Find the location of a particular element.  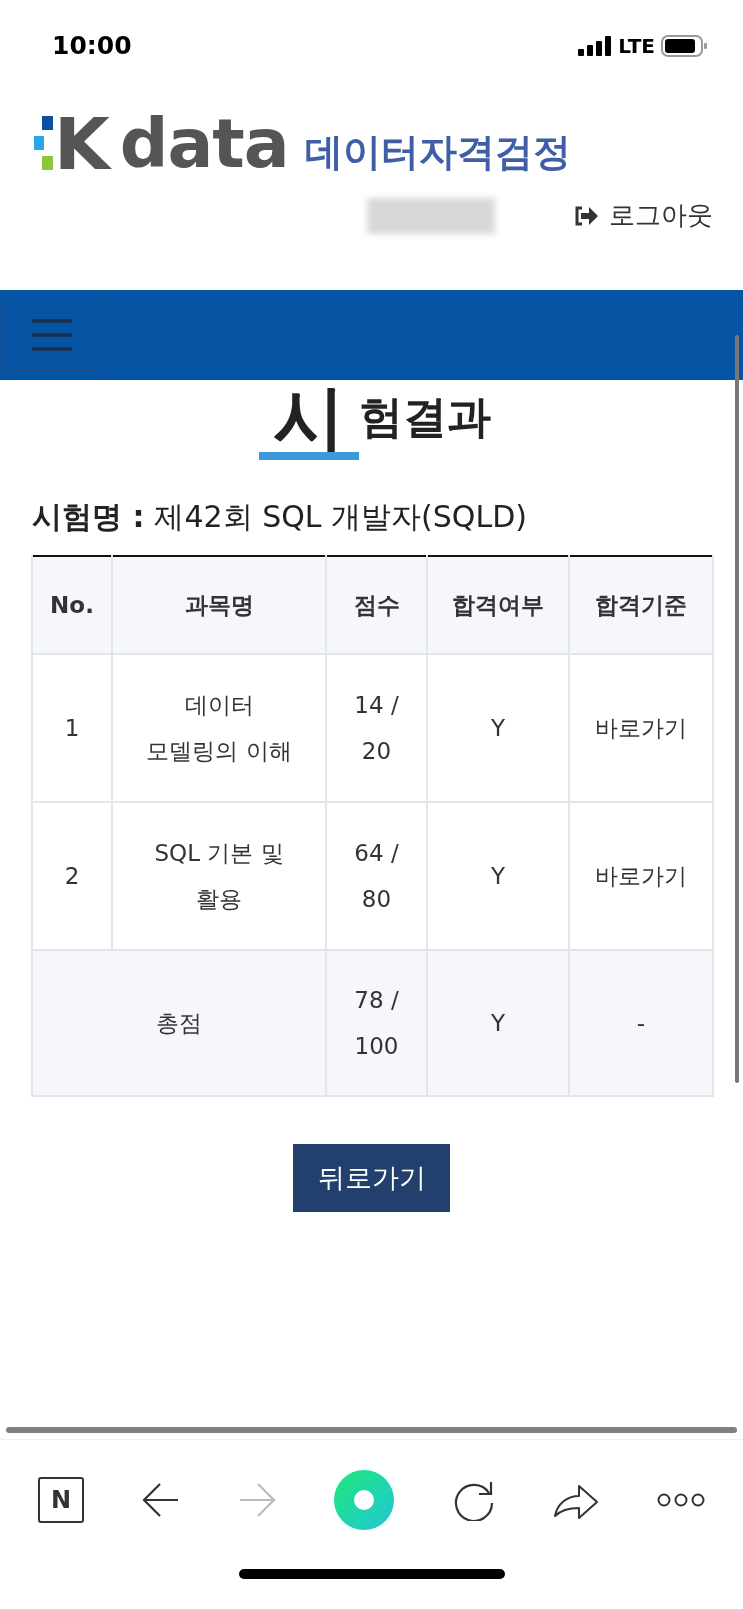

back-button: 뒤로가기 is located at coordinates (371, 1178).